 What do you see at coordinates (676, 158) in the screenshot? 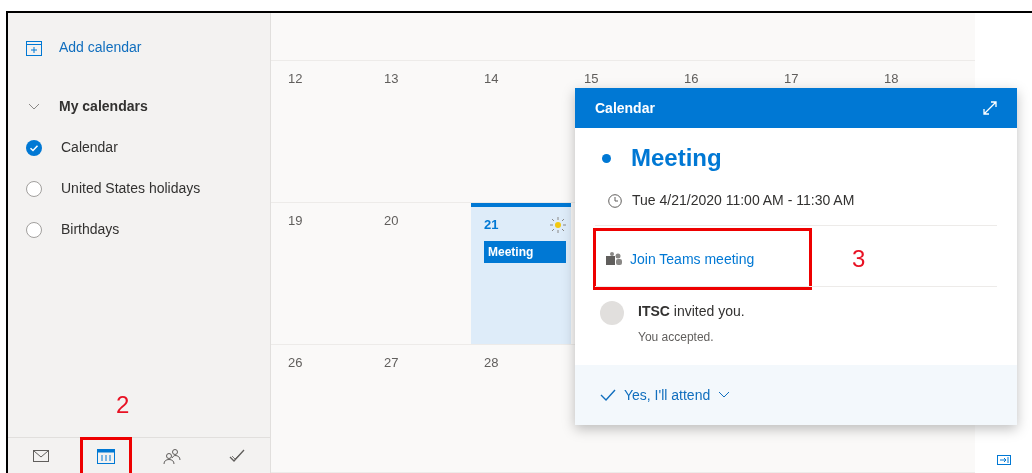
I see `event-title: Meeting` at bounding box center [676, 158].